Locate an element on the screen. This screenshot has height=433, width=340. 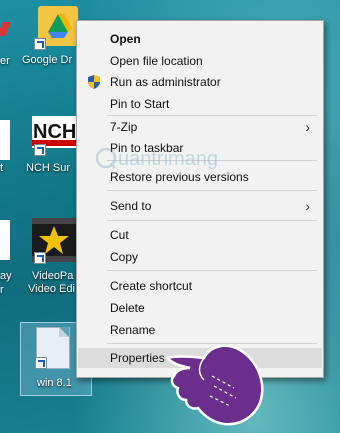
menu-item-cut: Cut is located at coordinates (200, 235).